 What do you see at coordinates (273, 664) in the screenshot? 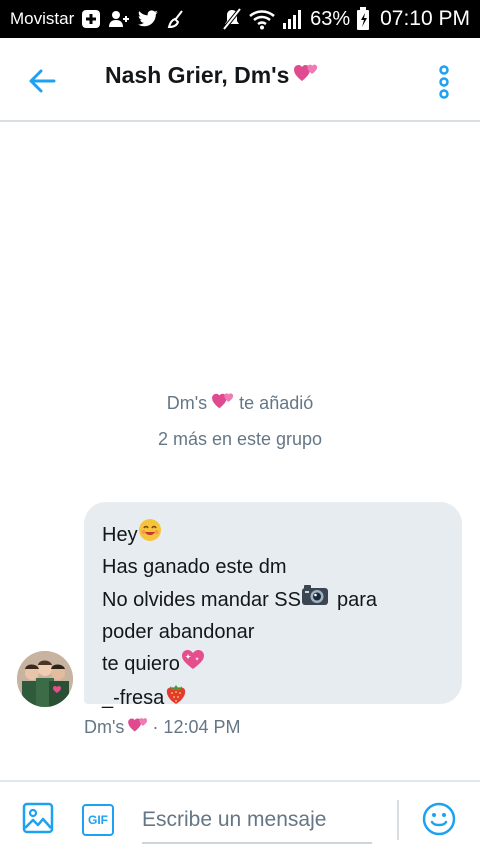
I see `message-line: te quiero` at bounding box center [273, 664].